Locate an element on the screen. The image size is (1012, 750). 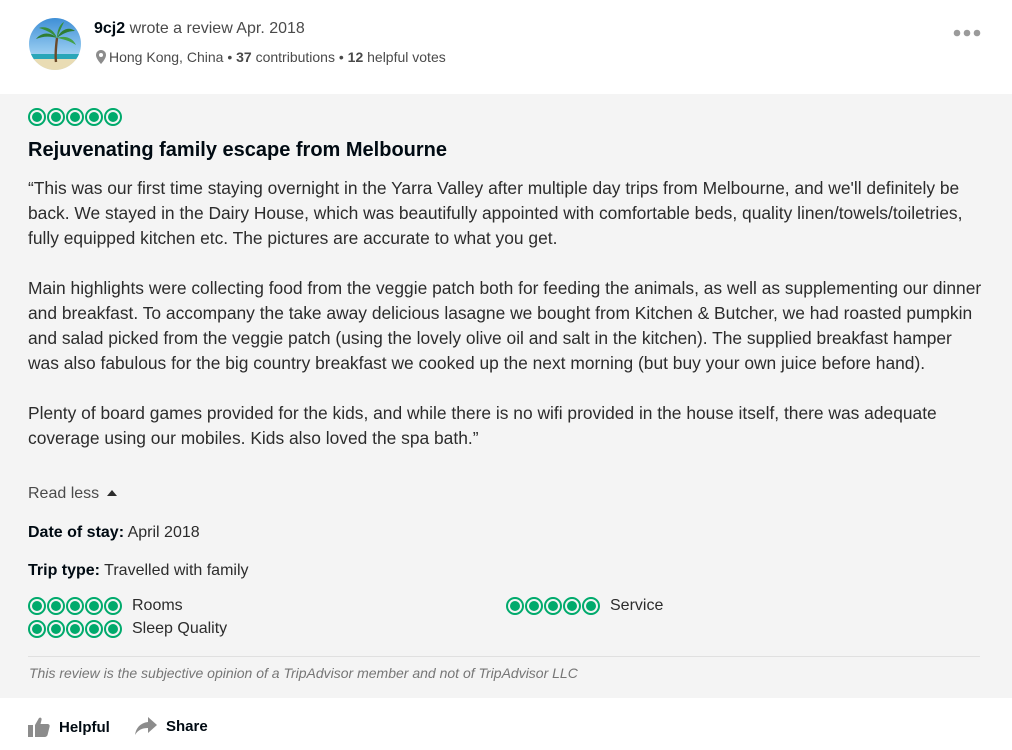
trip-type: Trip type: Travelled with family is located at coordinates (138, 571).